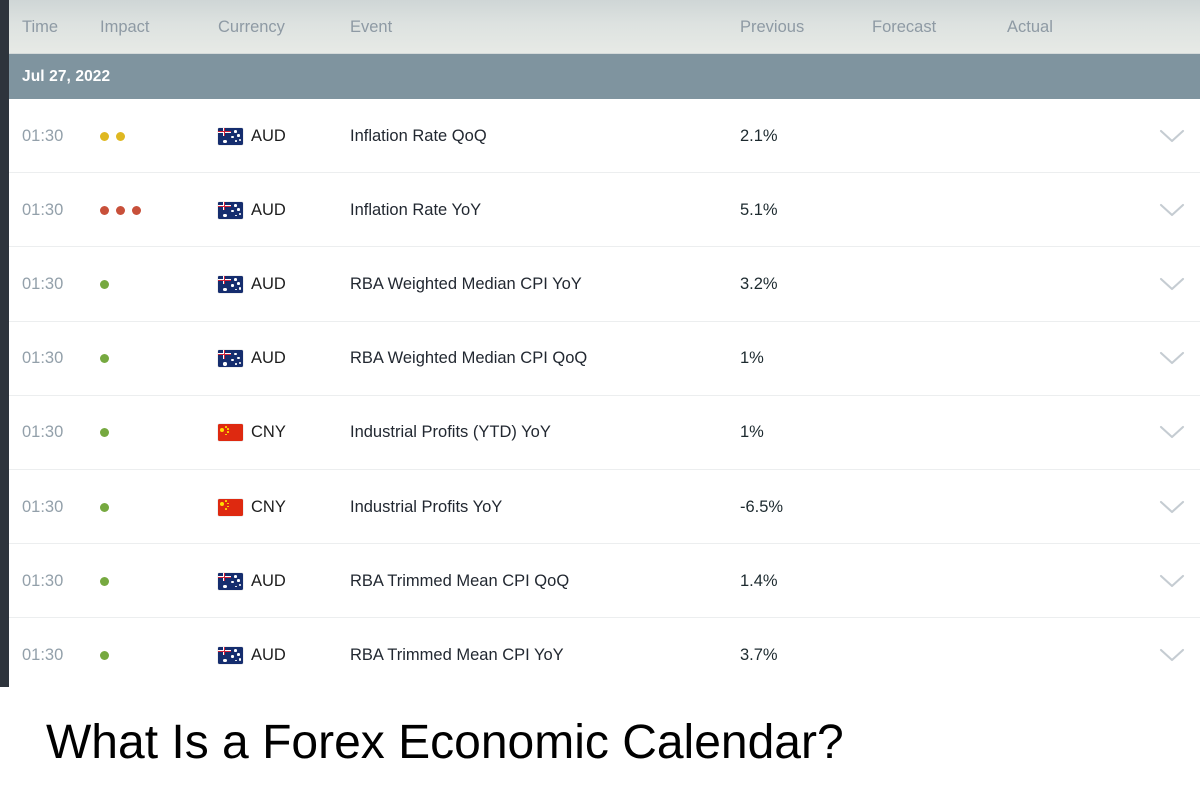 The image size is (1200, 800). Describe the element at coordinates (459, 581) in the screenshot. I see `cell-event: RBA Trimmed Mean CPI QoQ` at that location.